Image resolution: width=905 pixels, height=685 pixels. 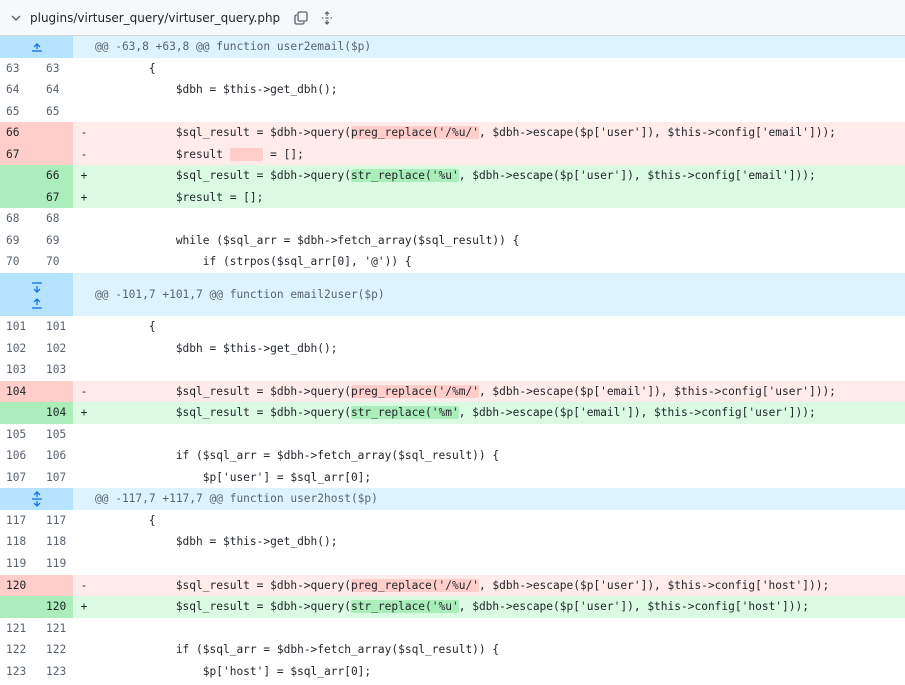 I want to click on diff-line: 117 117 {, so click(x=81, y=520).